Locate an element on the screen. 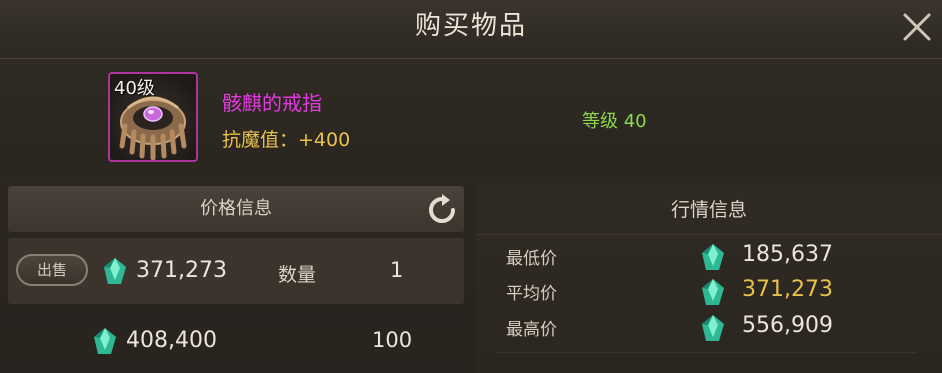 The image size is (942, 373). dialog-title: 购买物品 is located at coordinates (470, 26).